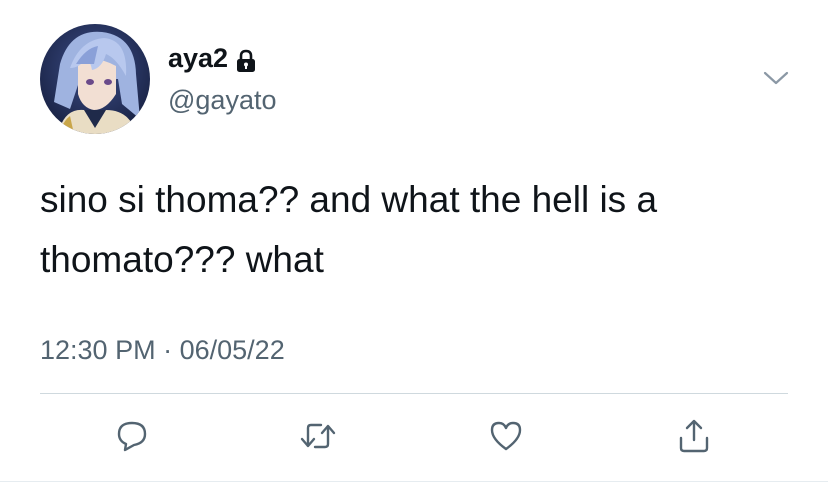 This screenshot has height=482, width=828. Describe the element at coordinates (162, 350) in the screenshot. I see `tweet-timestamp: 12:30 PM · 06/05/22` at that location.